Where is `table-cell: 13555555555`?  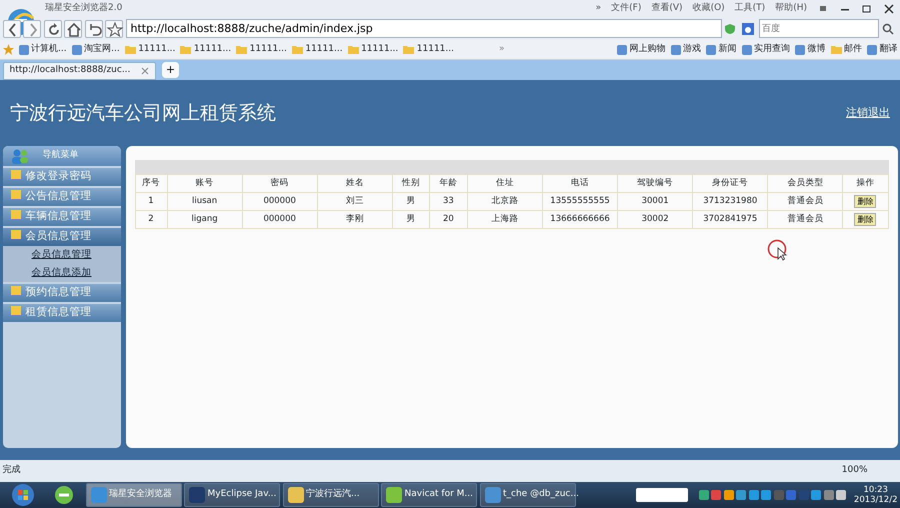
table-cell: 13555555555 is located at coordinates (580, 201).